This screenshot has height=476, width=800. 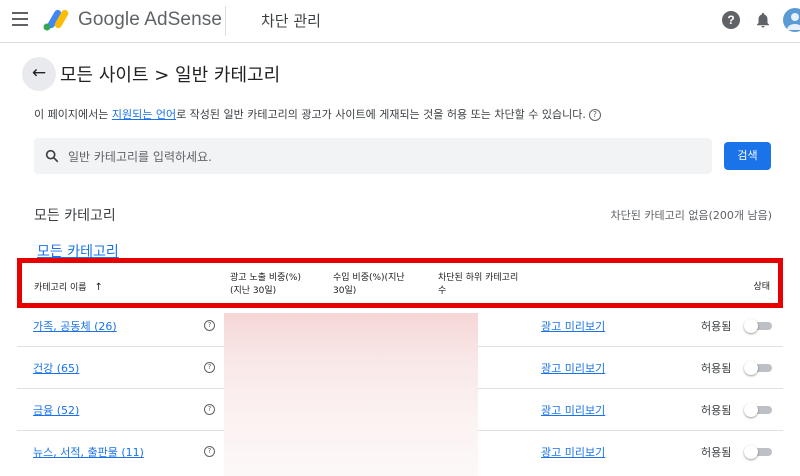 What do you see at coordinates (761, 287) in the screenshot?
I see `column-header-status: 상태` at bounding box center [761, 287].